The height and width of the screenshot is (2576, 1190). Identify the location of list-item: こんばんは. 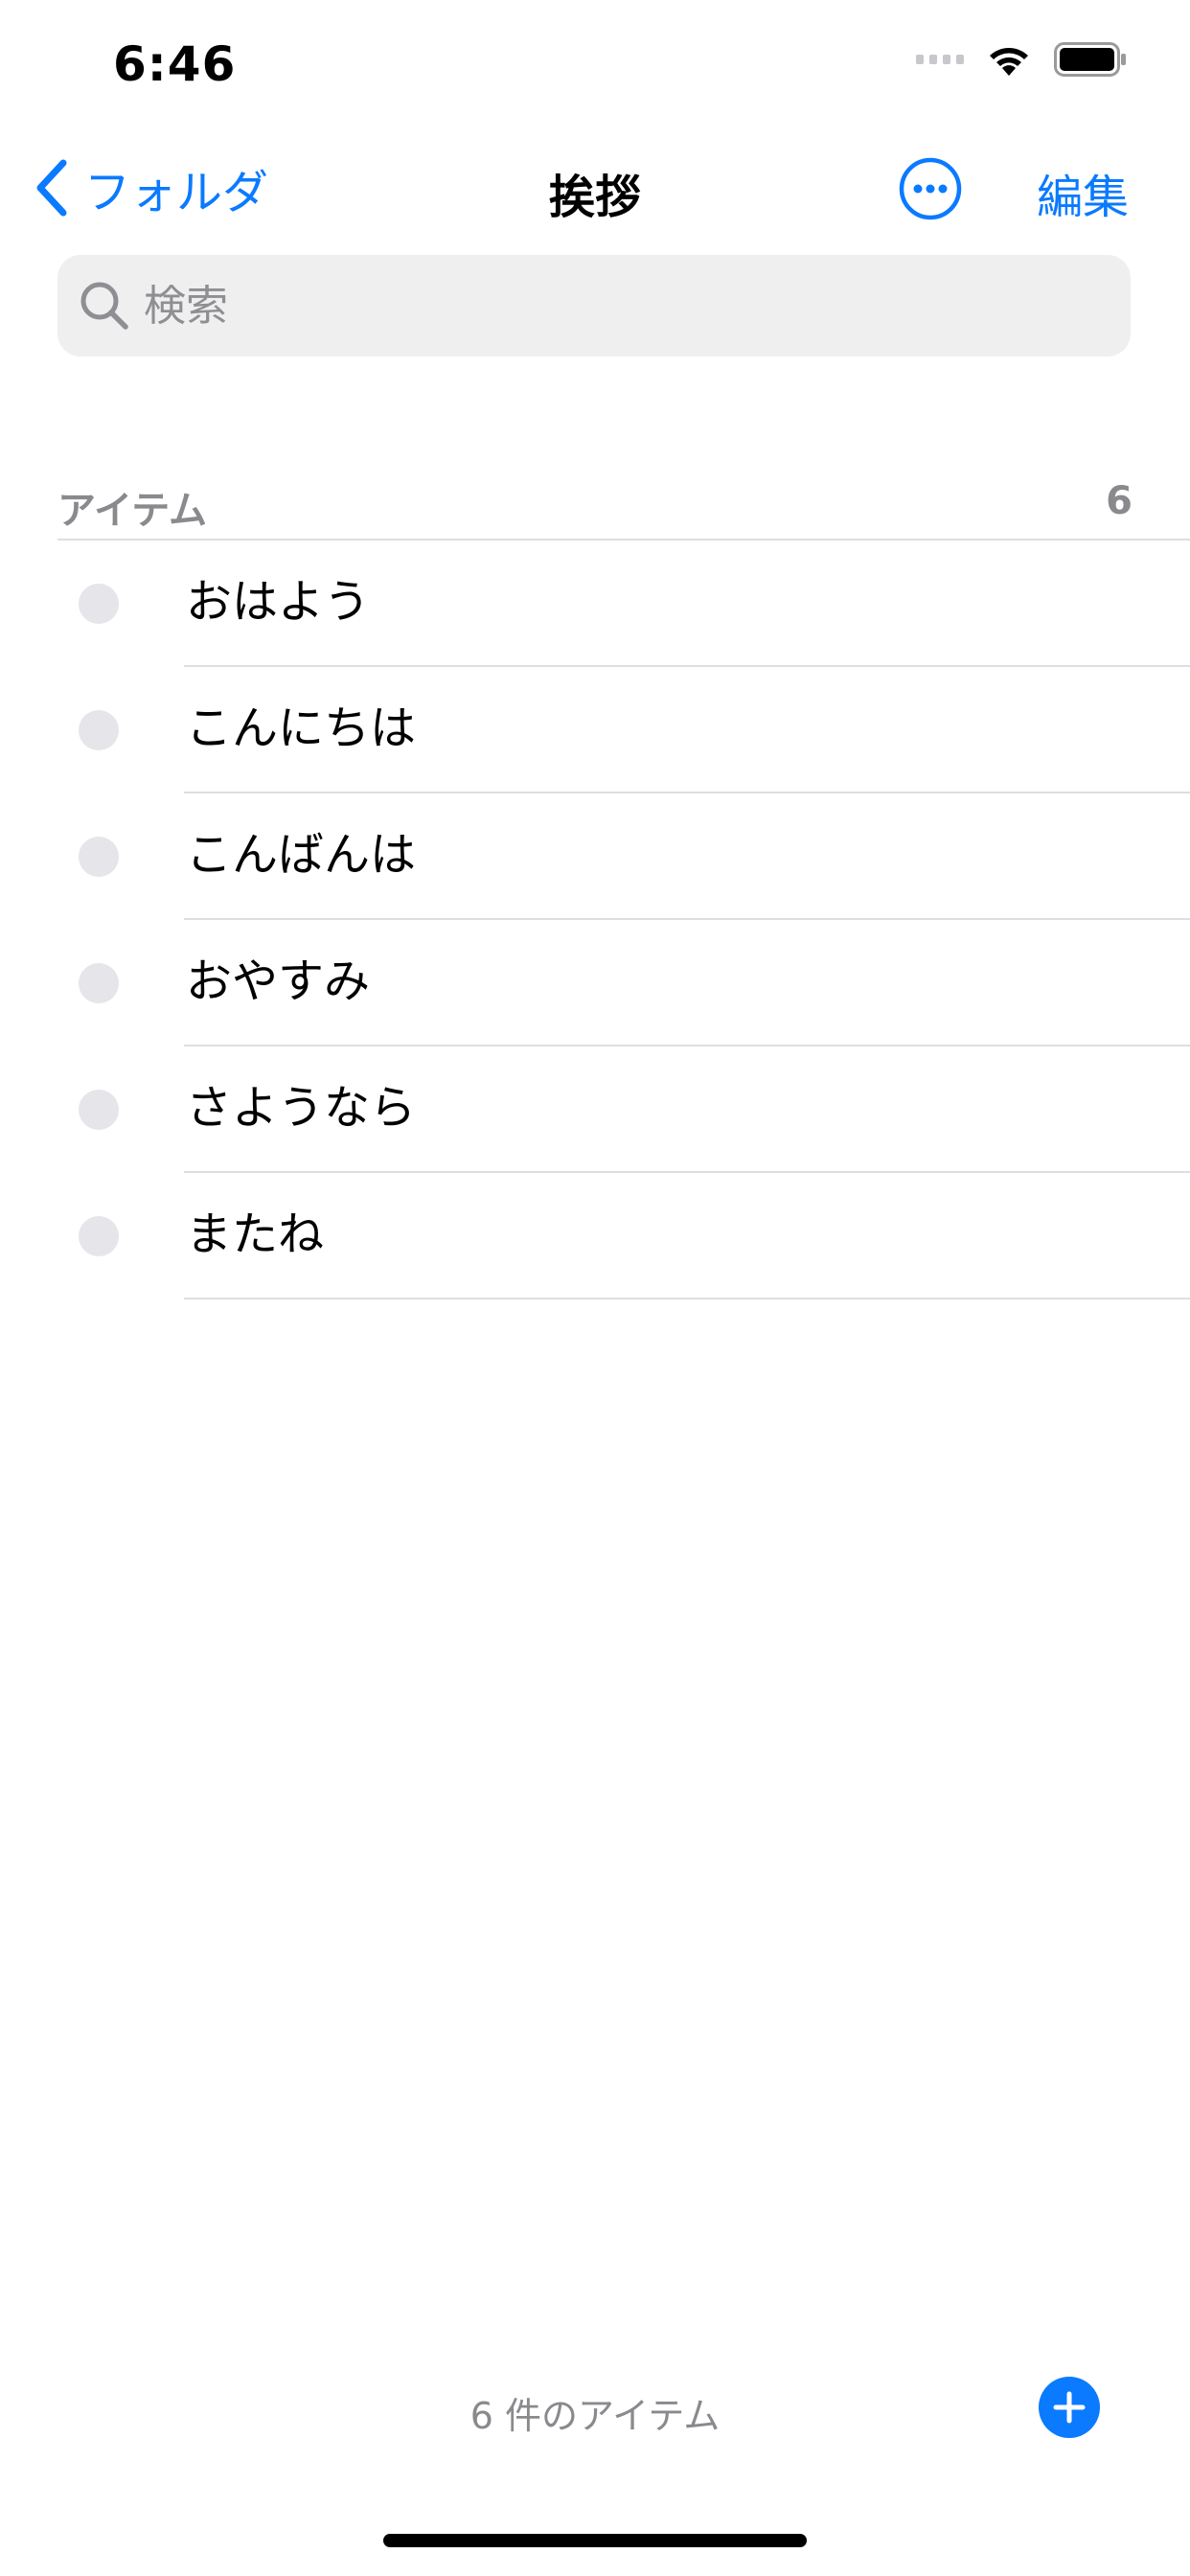
(595, 857).